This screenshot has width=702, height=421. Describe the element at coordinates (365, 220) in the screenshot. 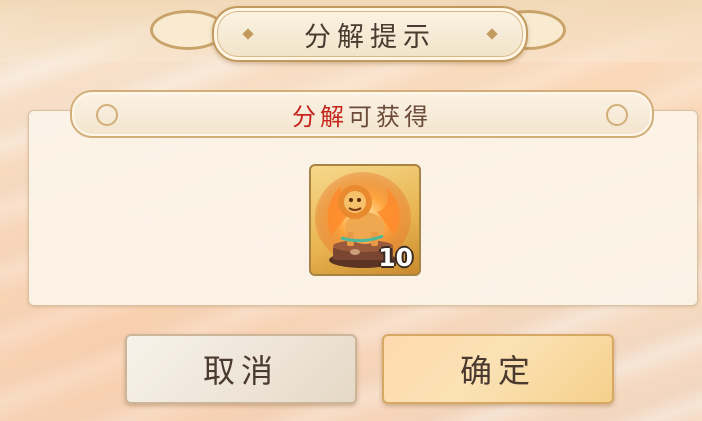

I see `reward-item-slot: 10` at that location.